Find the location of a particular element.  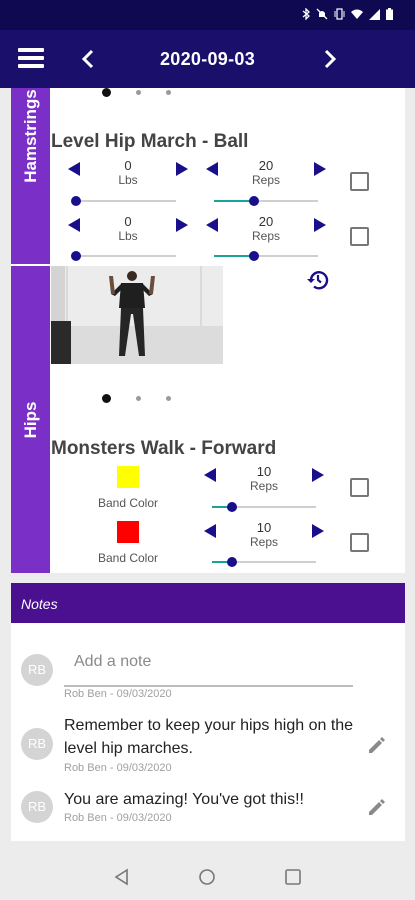

status-icons is located at coordinates (347, 14).